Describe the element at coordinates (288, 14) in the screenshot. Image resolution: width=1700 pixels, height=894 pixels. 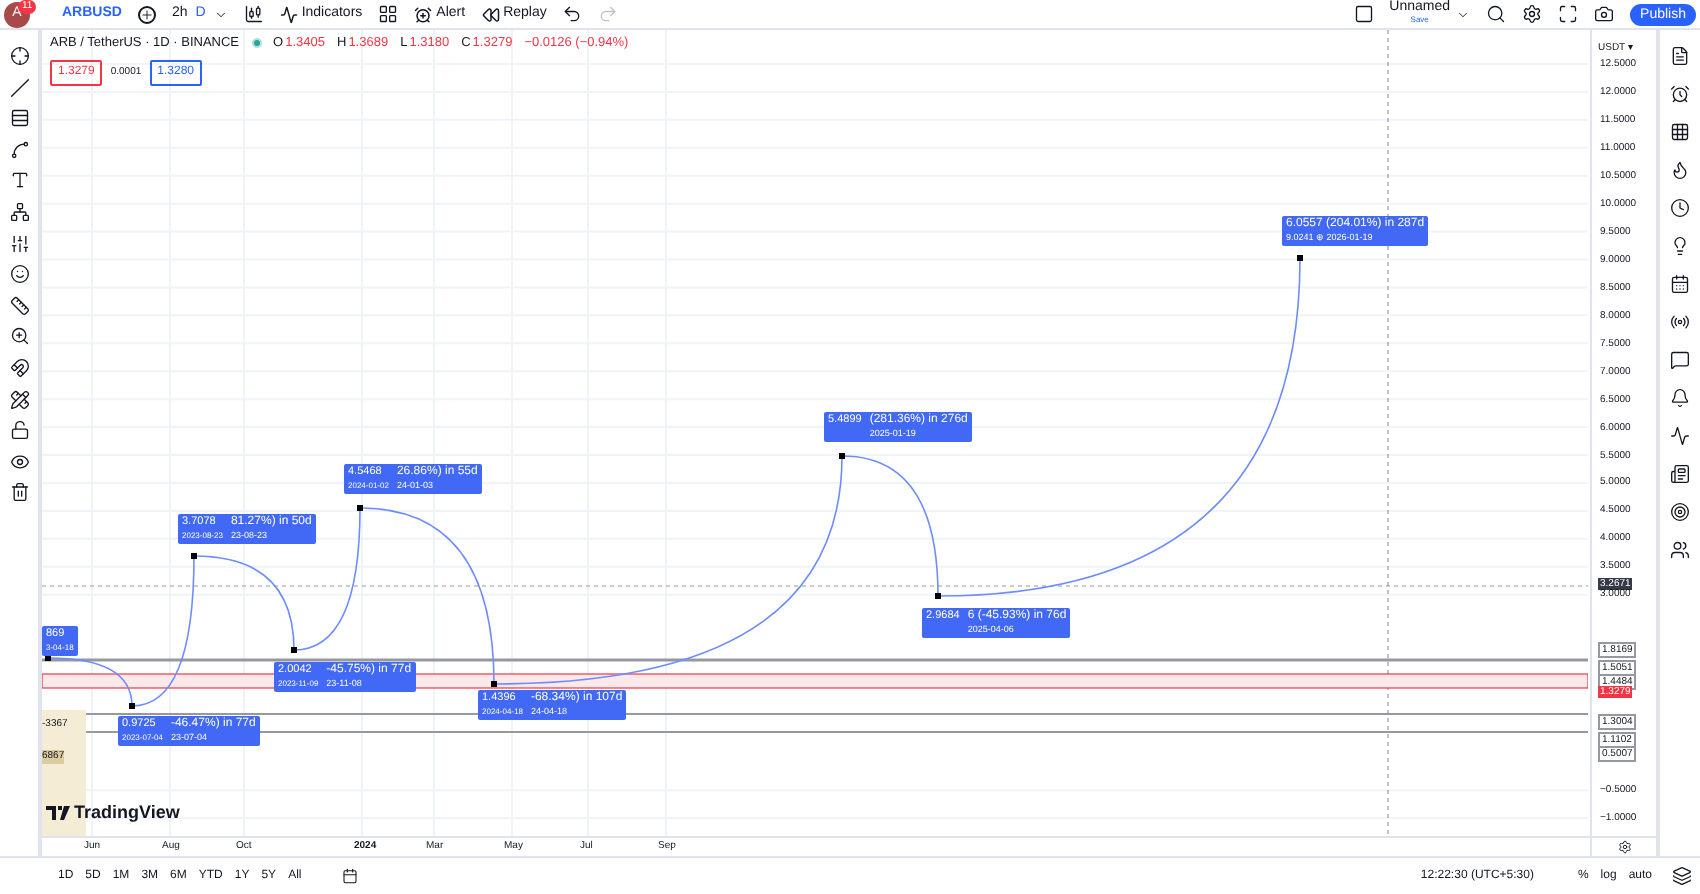
I see `indicators-icon` at that location.